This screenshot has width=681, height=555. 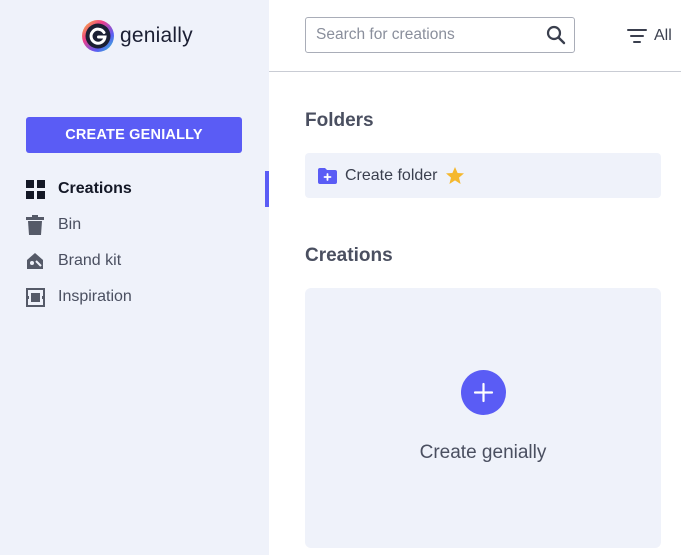 I want to click on sidebar-item-label: Brand kit, so click(x=90, y=260).